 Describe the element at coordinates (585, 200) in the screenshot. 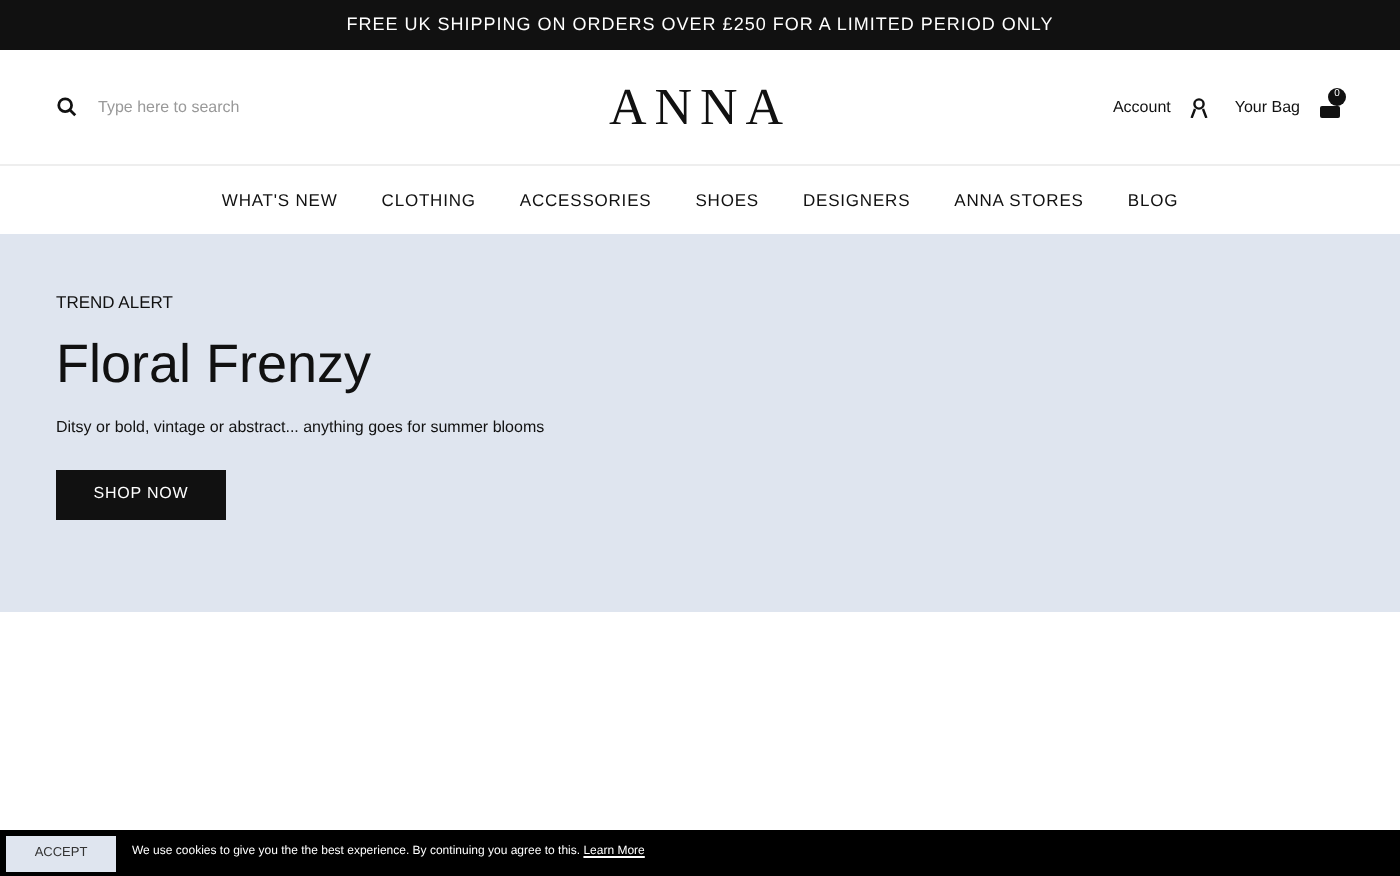

I see `nav-link: ACCESSORIES` at that location.